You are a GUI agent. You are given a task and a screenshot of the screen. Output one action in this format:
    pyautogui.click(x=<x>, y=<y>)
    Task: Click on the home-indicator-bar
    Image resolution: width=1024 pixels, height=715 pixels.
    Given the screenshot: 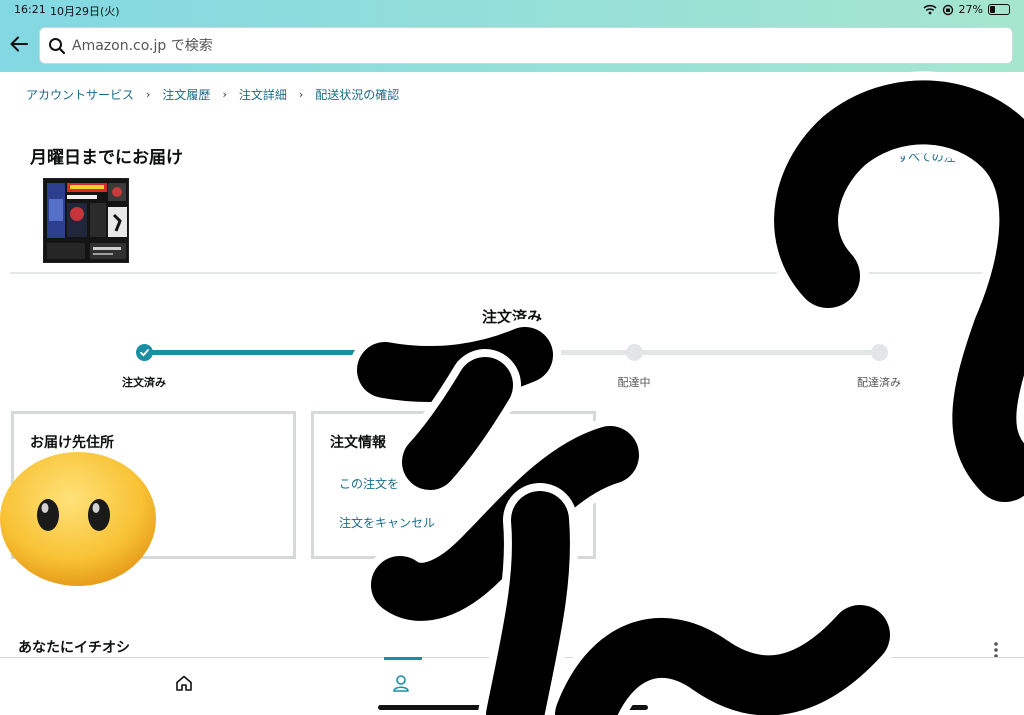 What is the action you would take?
    pyautogui.click(x=513, y=707)
    